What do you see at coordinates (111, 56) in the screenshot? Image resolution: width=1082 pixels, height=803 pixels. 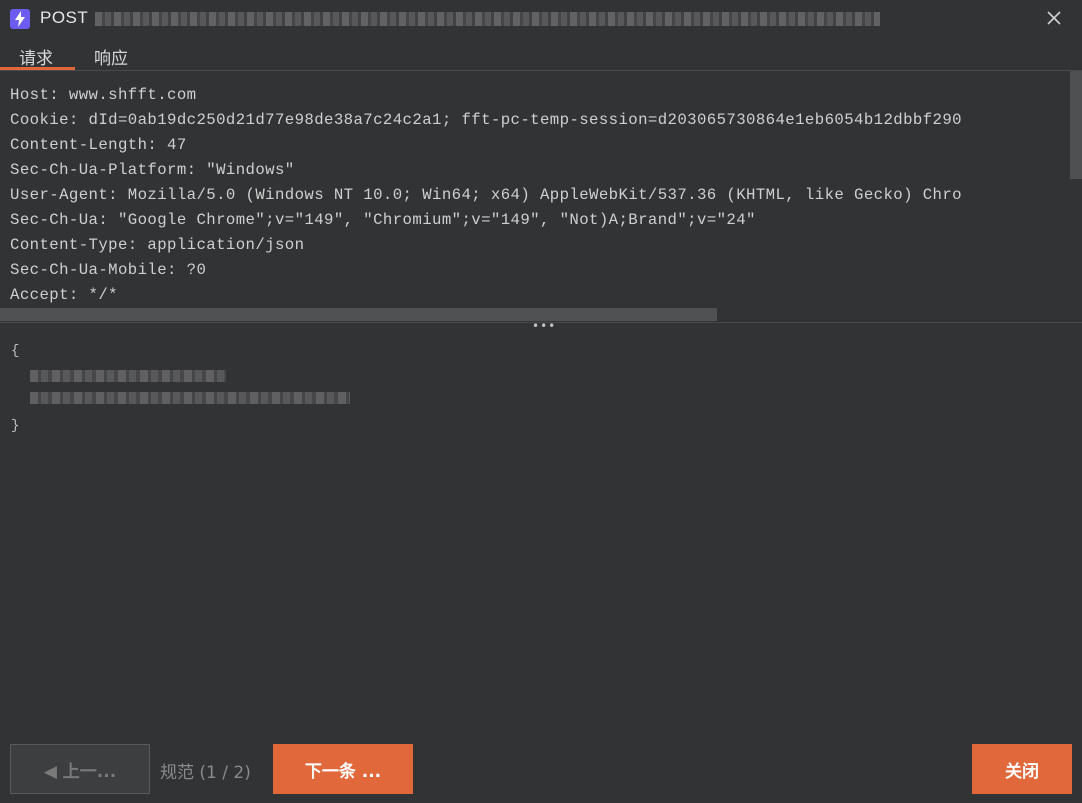 I see `tab-response: 响应` at bounding box center [111, 56].